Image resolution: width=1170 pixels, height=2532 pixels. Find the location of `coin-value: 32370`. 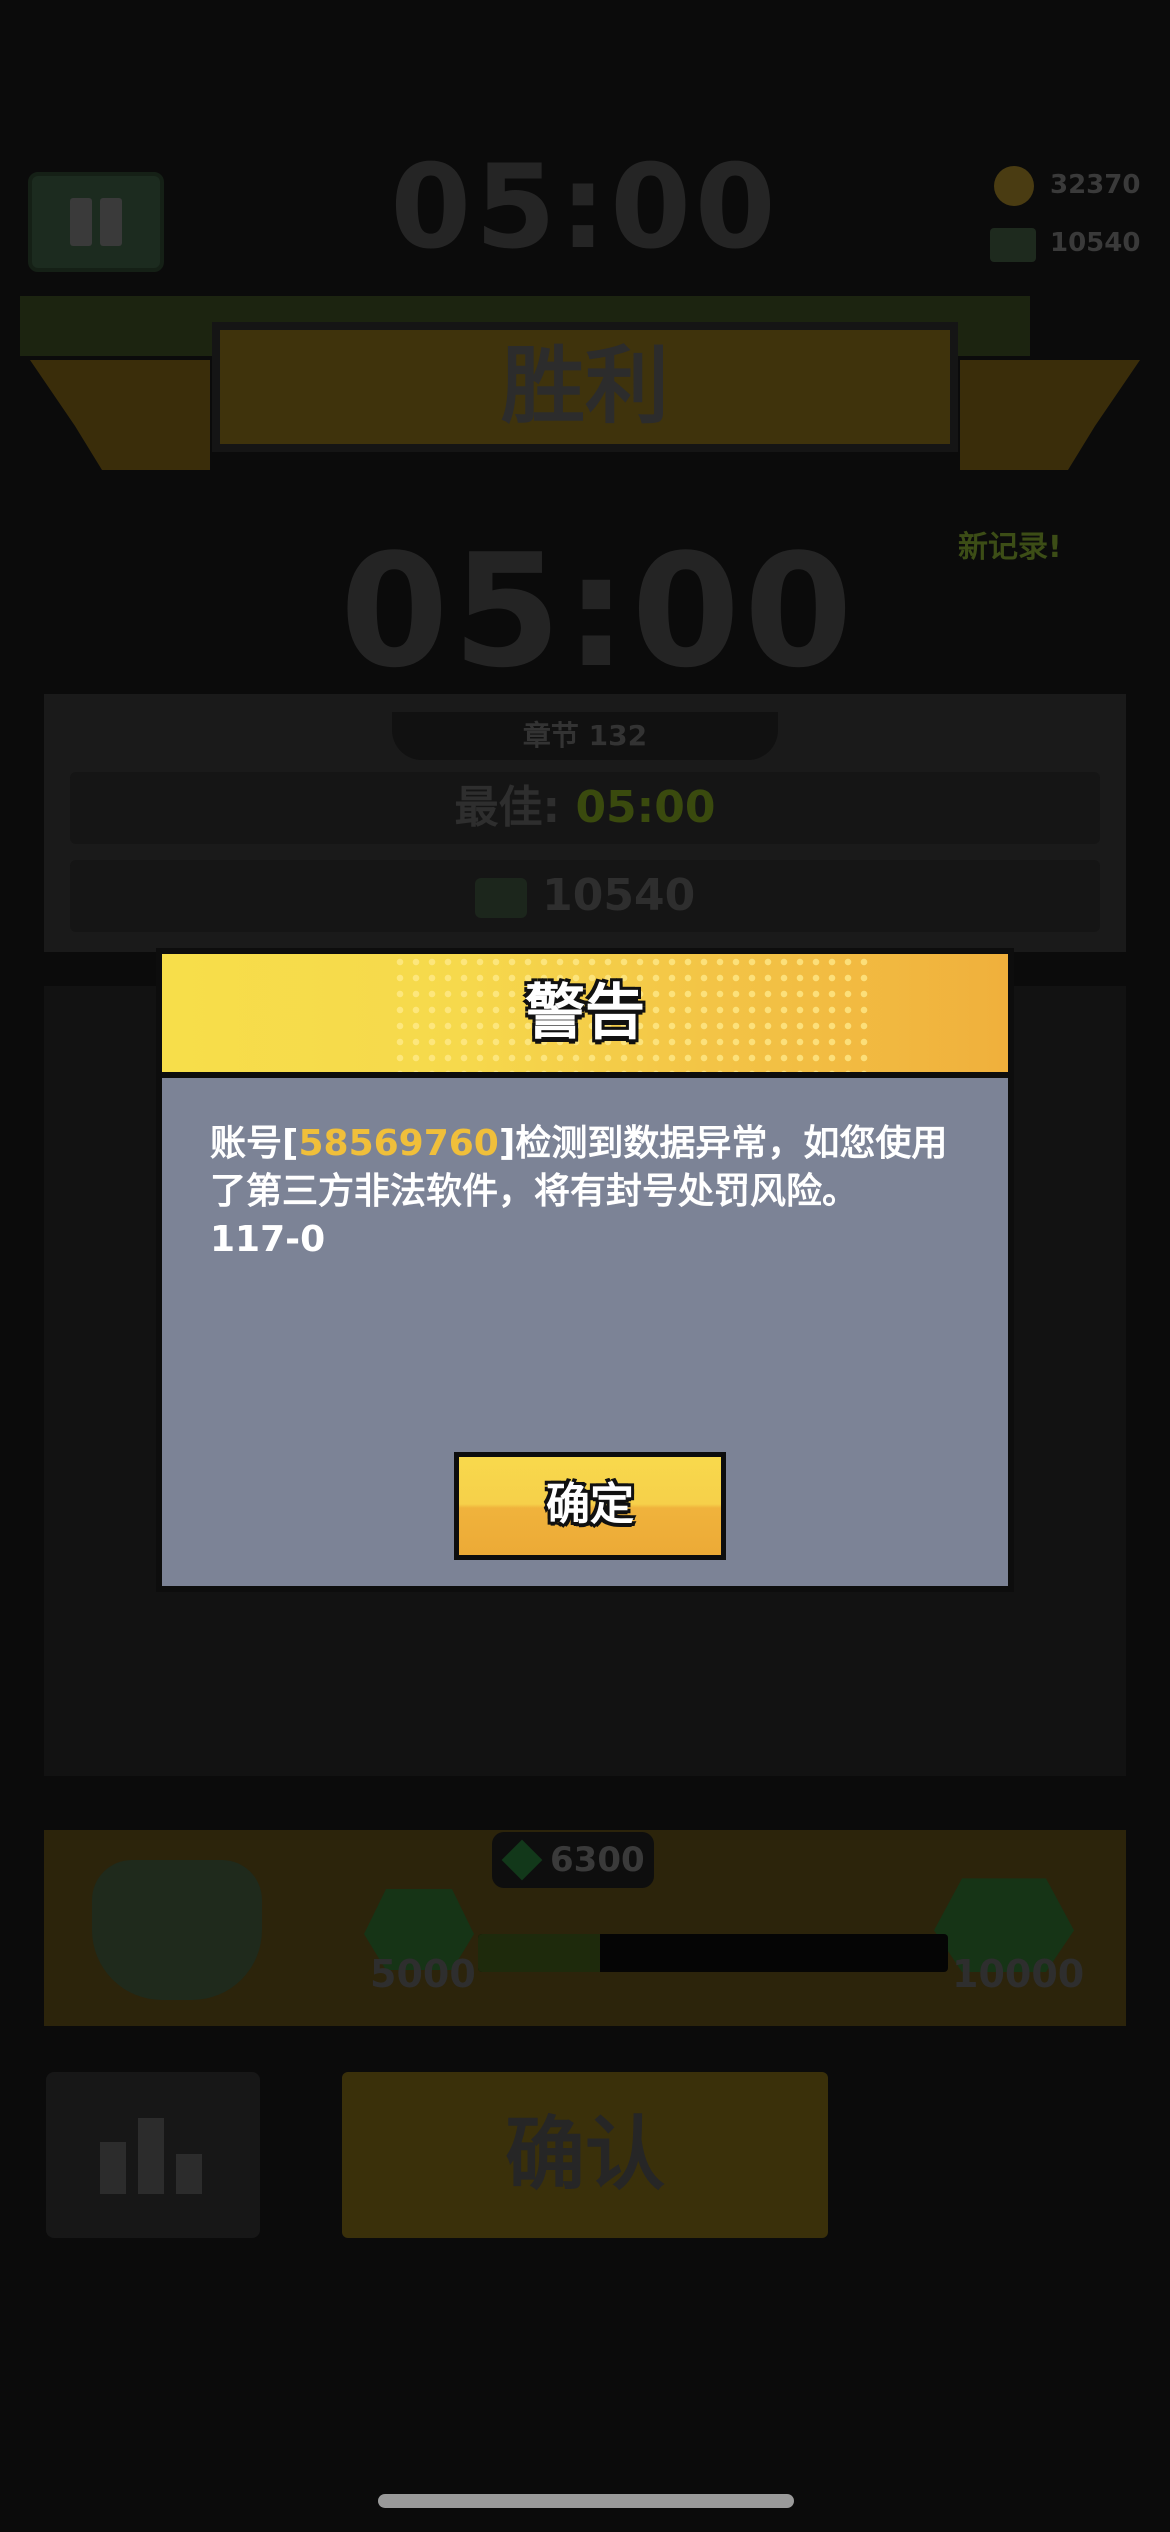

coin-value: 32370 is located at coordinates (1095, 185).